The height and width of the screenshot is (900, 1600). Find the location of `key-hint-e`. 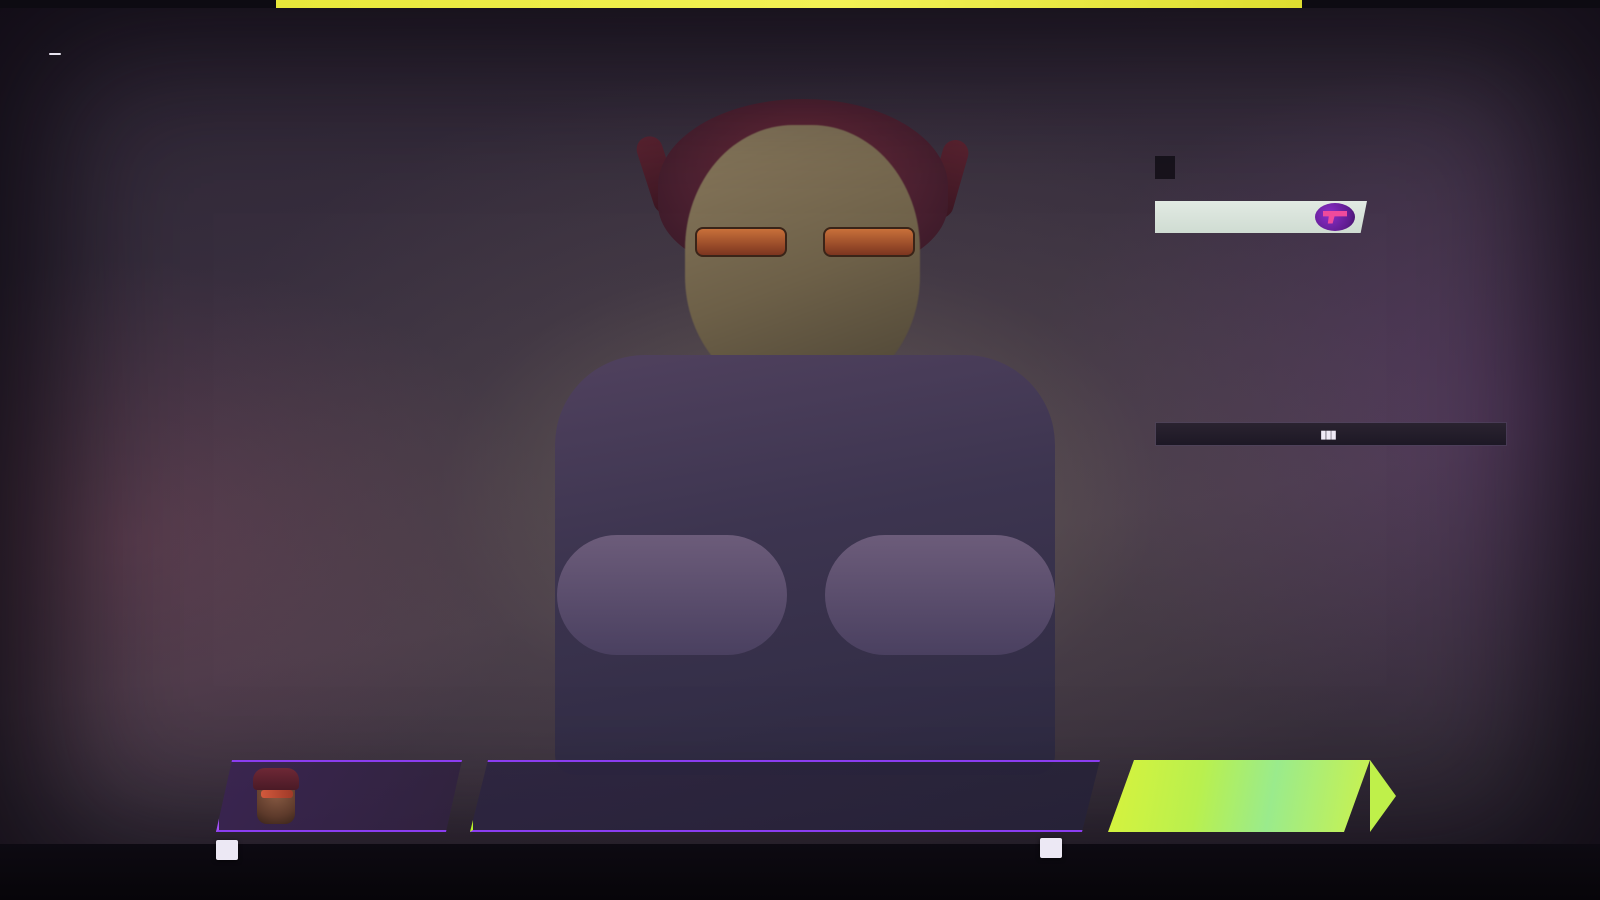

key-hint-e is located at coordinates (1051, 848).